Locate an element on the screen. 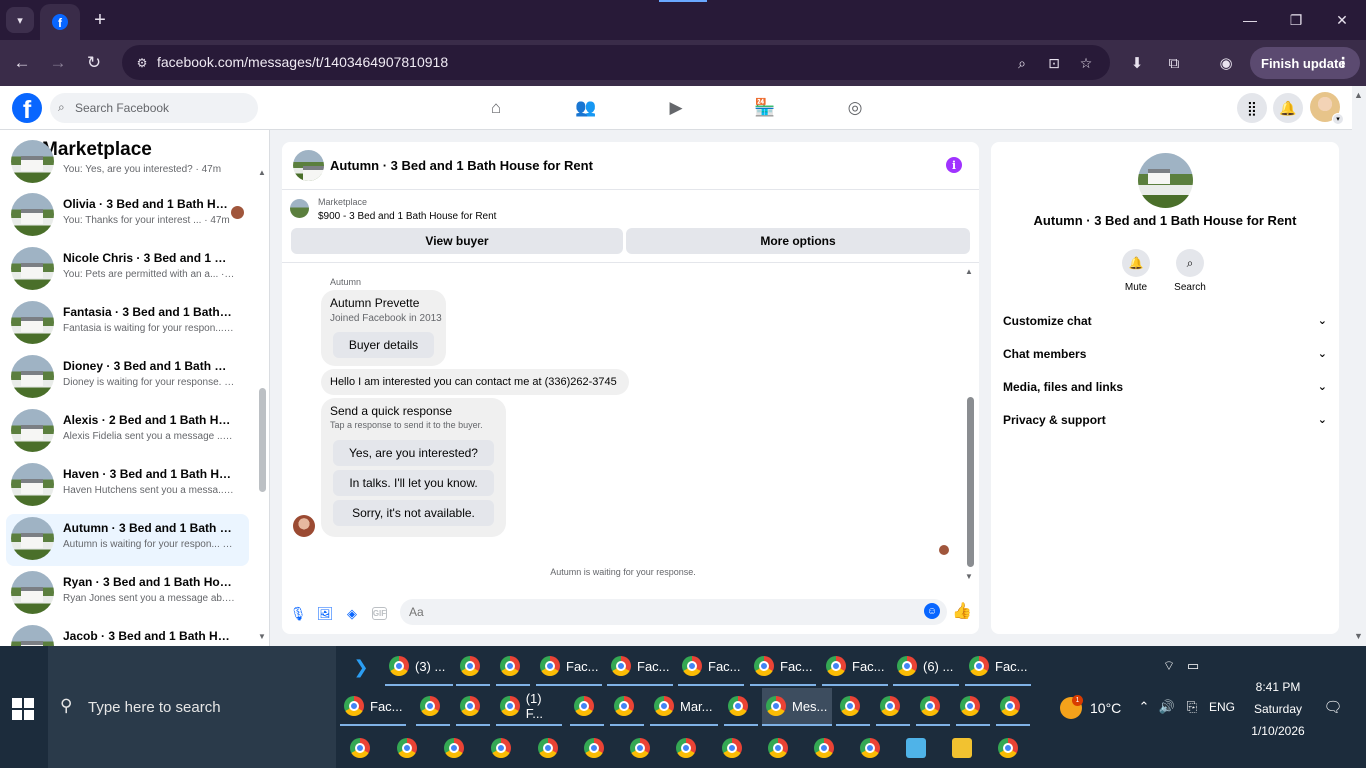 The width and height of the screenshot is (1366, 768). video-icon: ▶ is located at coordinates (676, 108).